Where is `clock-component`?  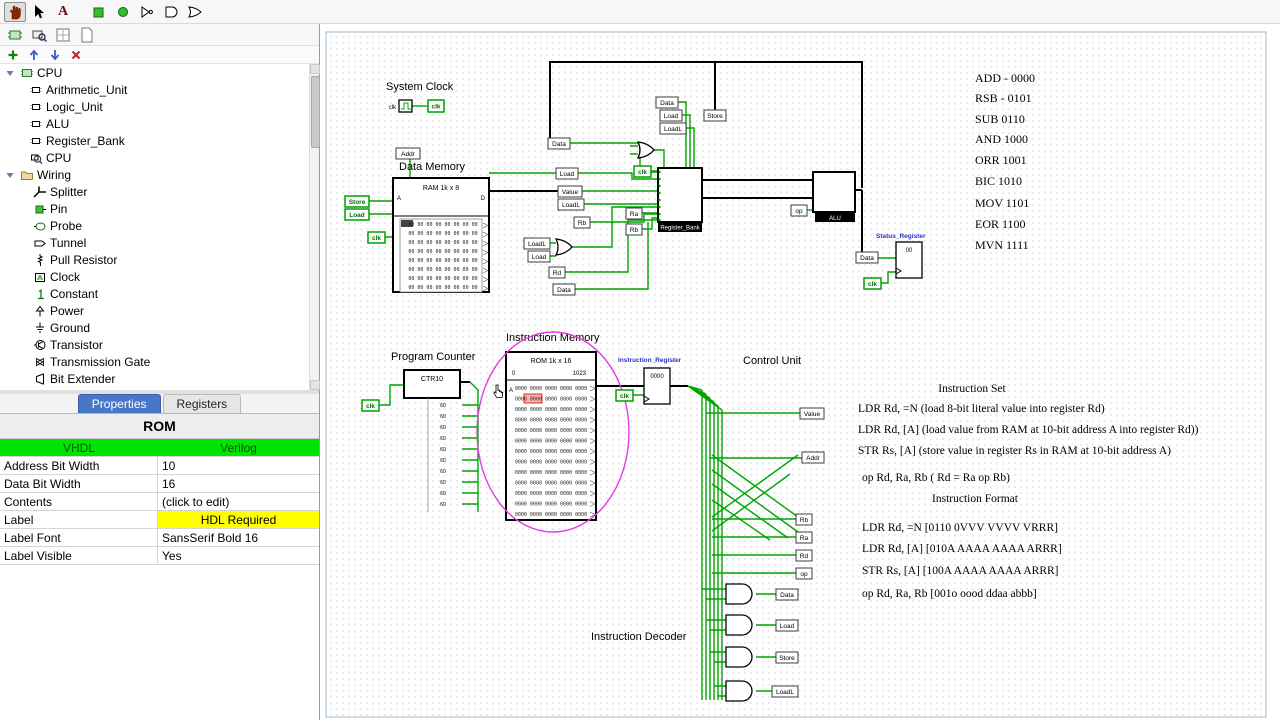 clock-component is located at coordinates (405, 106).